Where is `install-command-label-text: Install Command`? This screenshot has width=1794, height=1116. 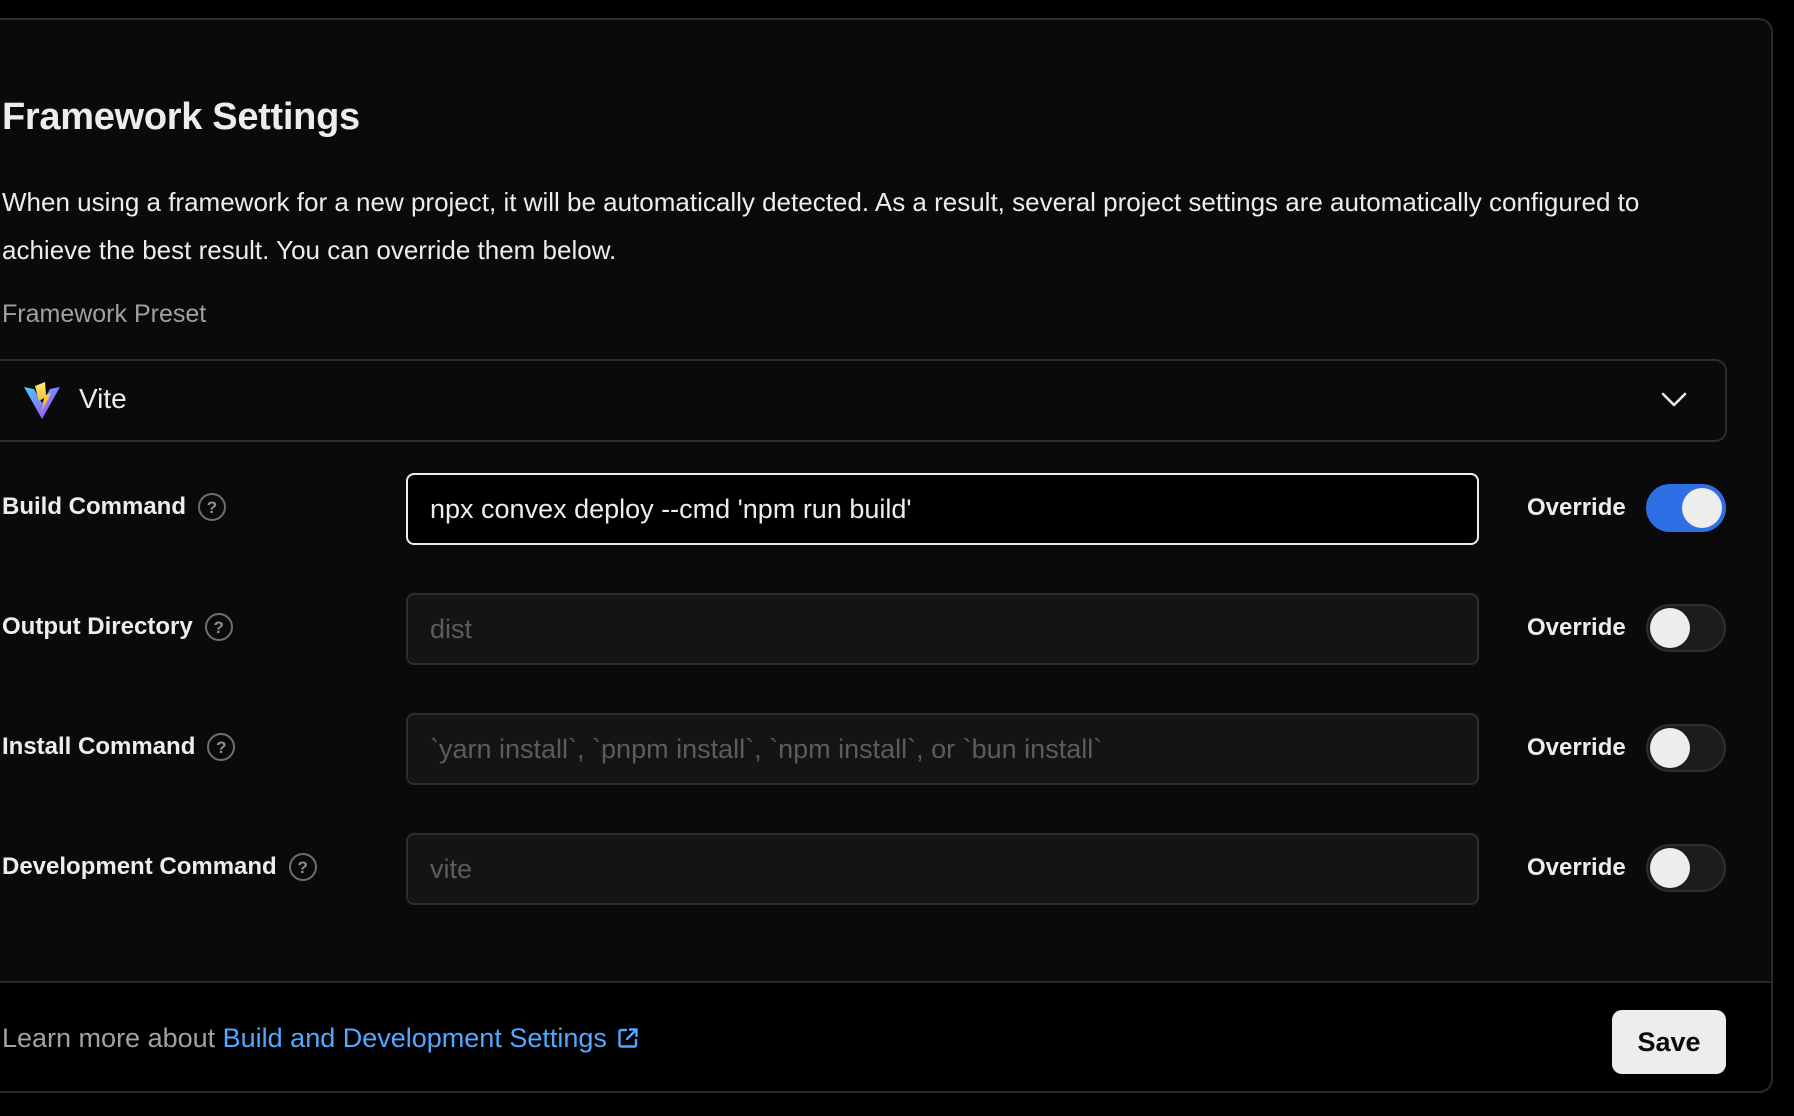 install-command-label-text: Install Command is located at coordinates (99, 746).